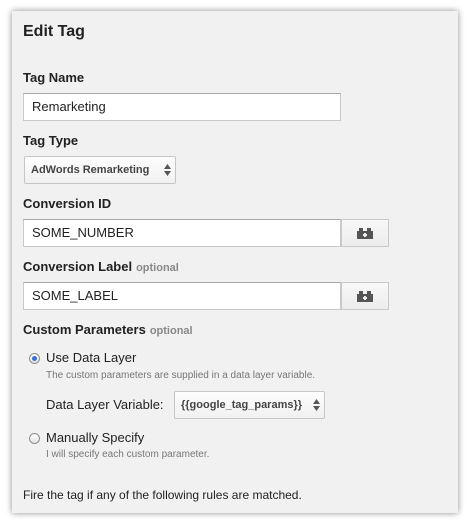  Describe the element at coordinates (54, 31) in the screenshot. I see `dialog-title: Edit Tag` at that location.